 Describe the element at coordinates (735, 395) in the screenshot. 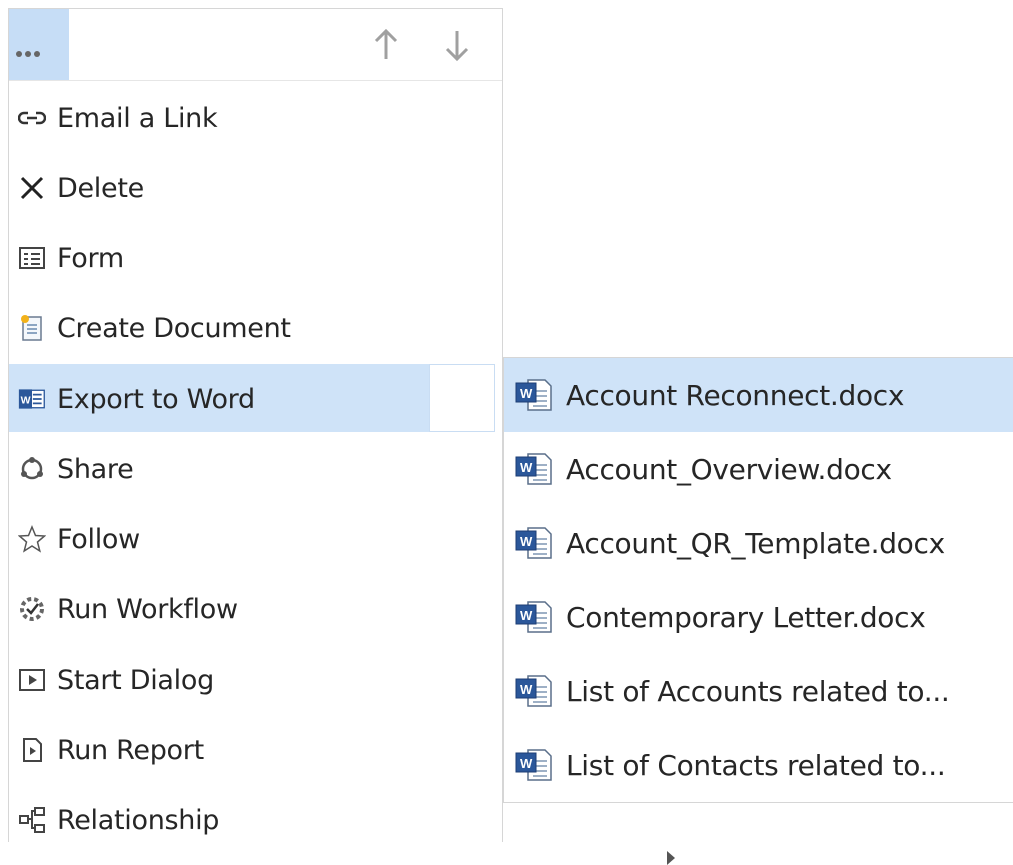

I see `submenu-item-label: Account Reconnect.docx` at that location.